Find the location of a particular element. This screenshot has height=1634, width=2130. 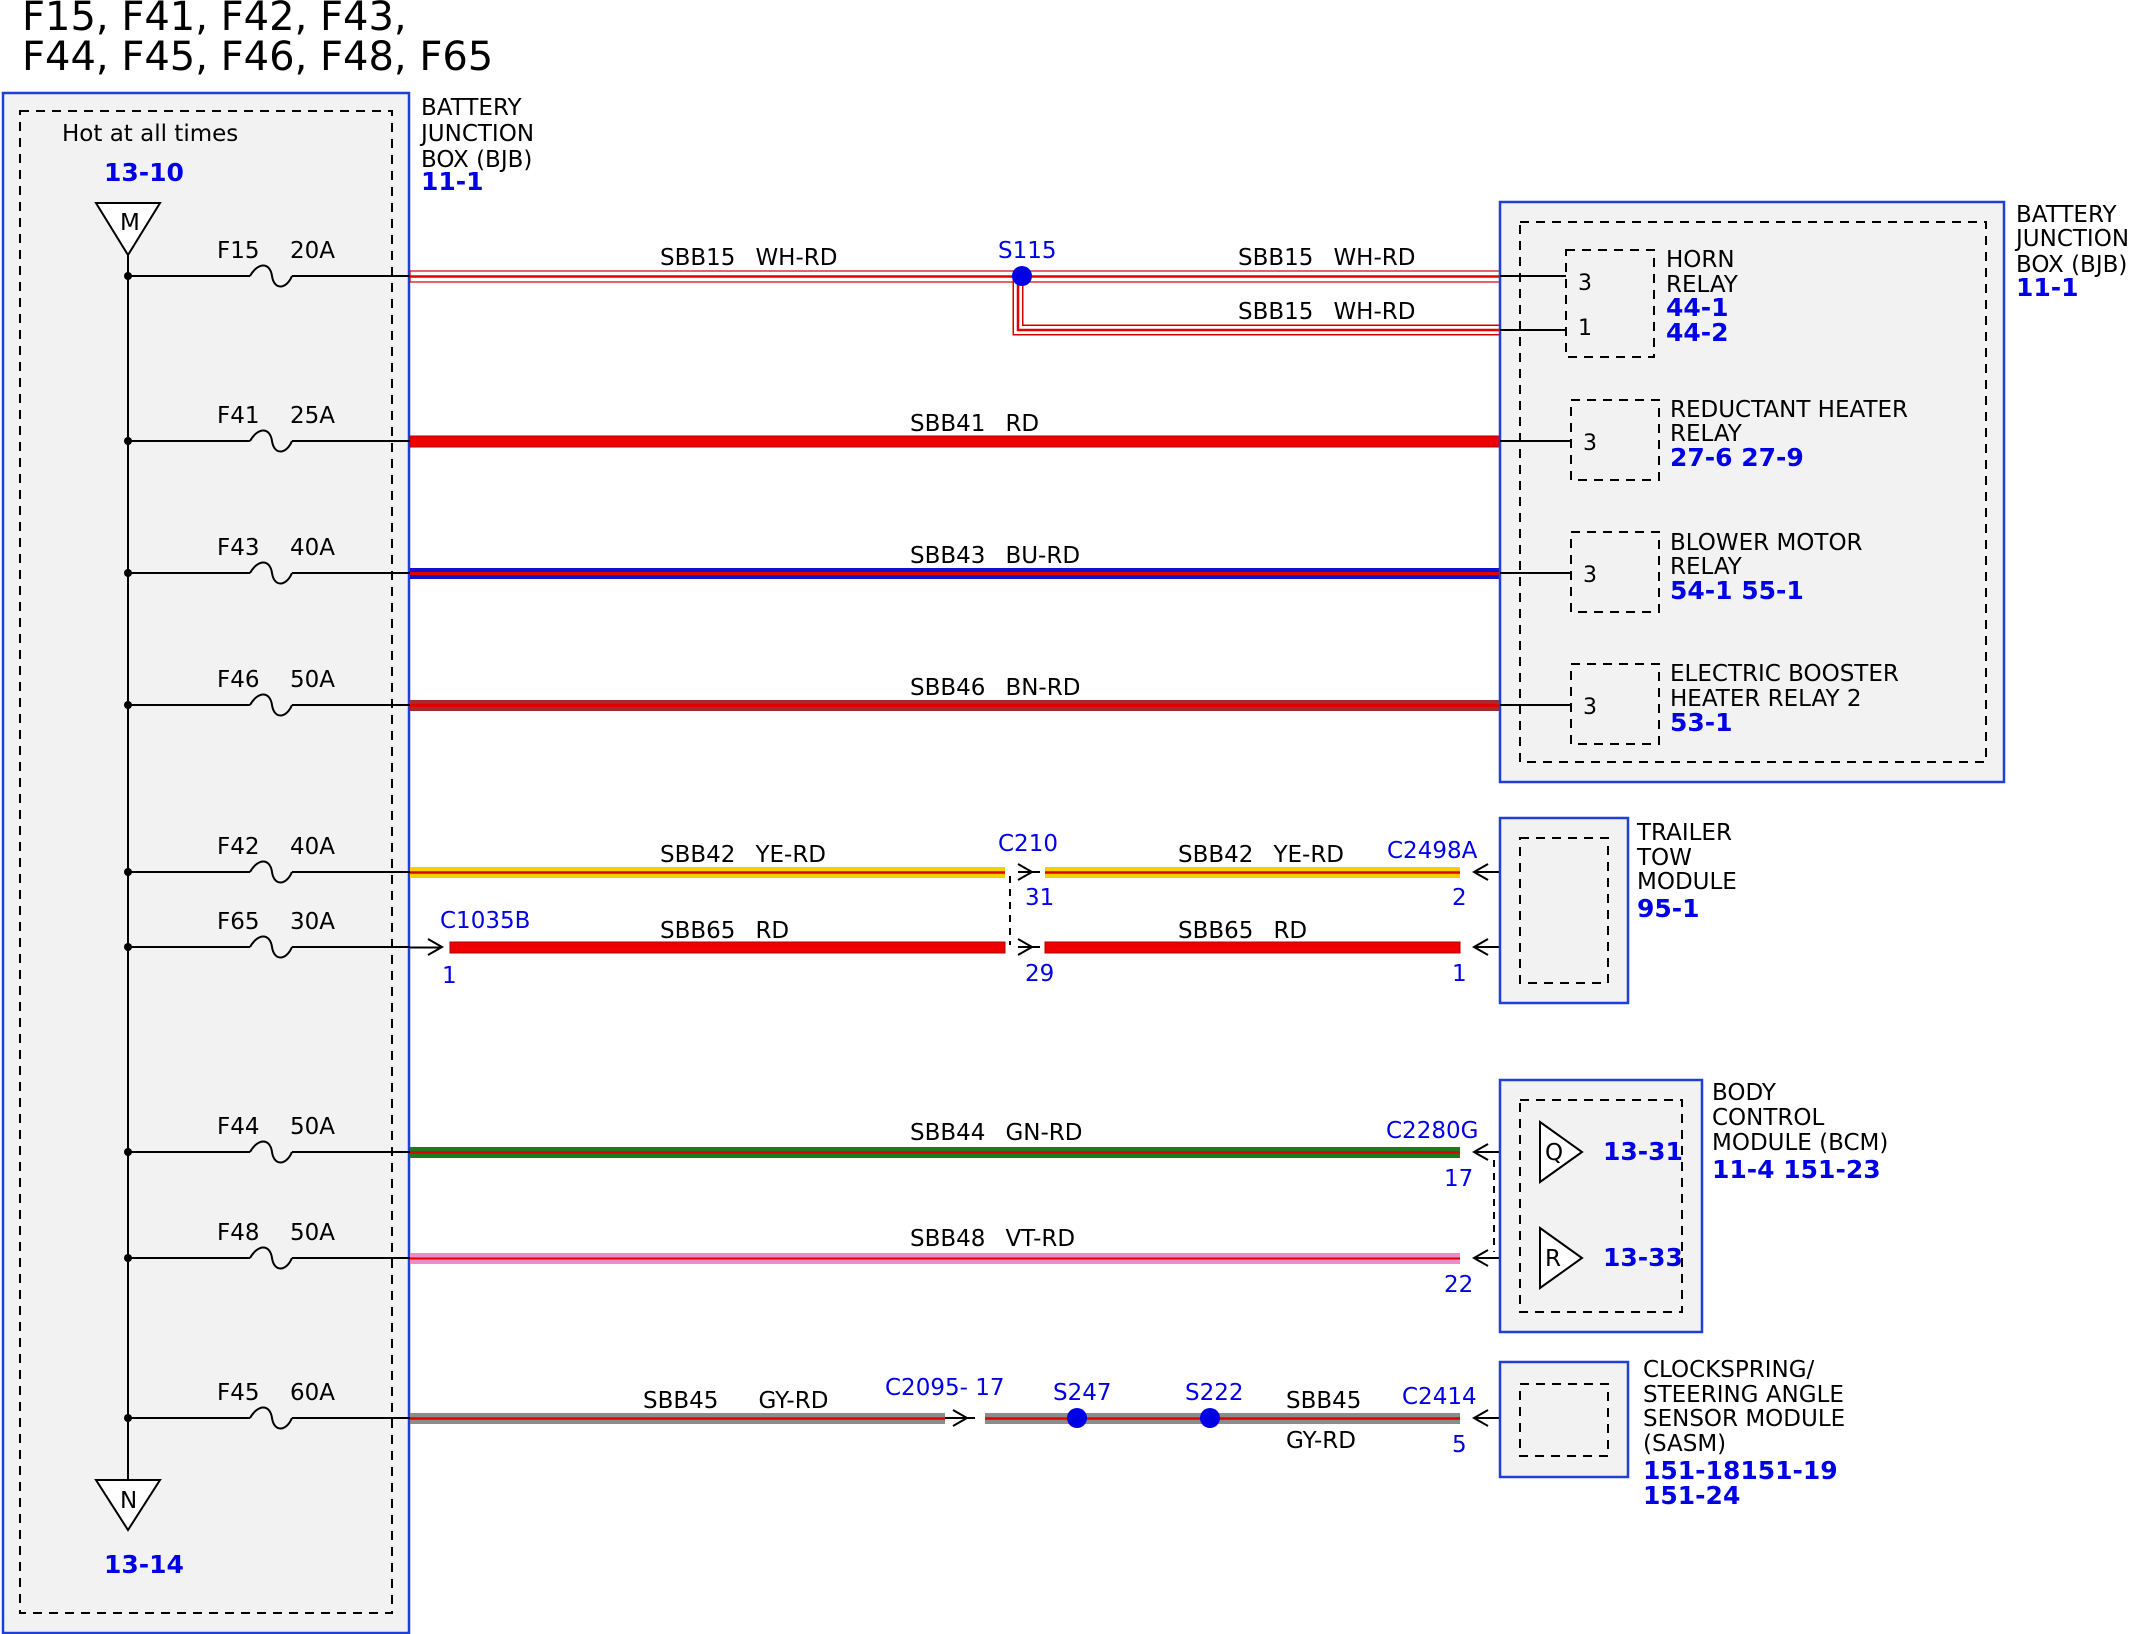

wire-sbb44 is located at coordinates (935, 1152).